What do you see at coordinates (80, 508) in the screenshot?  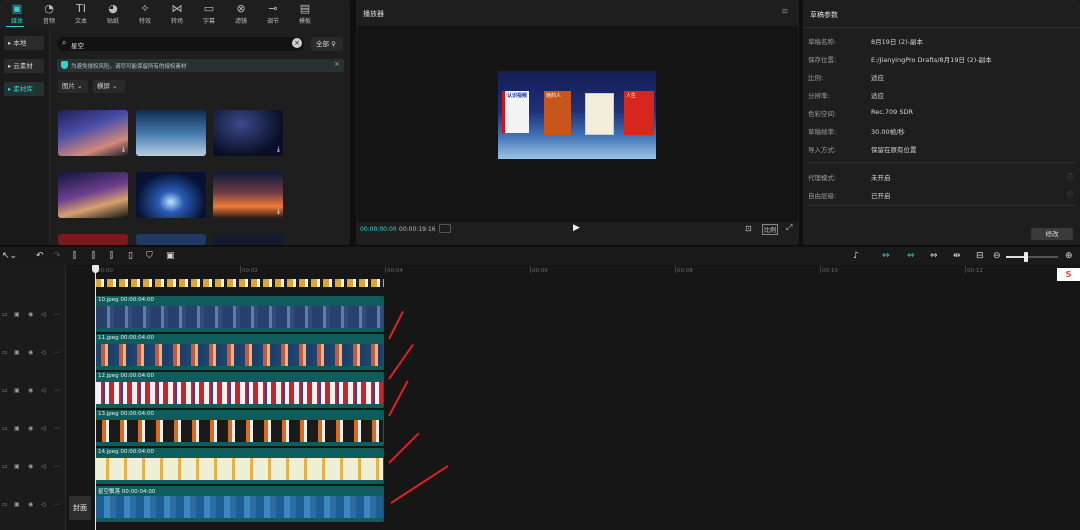 I see `cover-button: 封面` at bounding box center [80, 508].